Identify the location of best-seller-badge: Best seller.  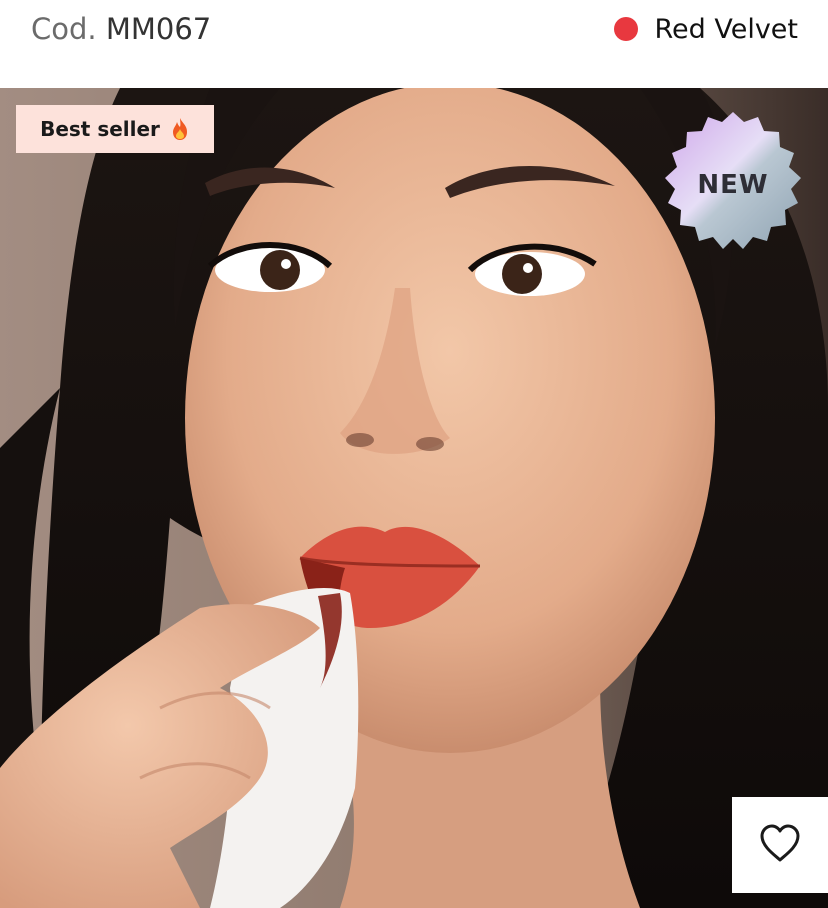
(115, 129).